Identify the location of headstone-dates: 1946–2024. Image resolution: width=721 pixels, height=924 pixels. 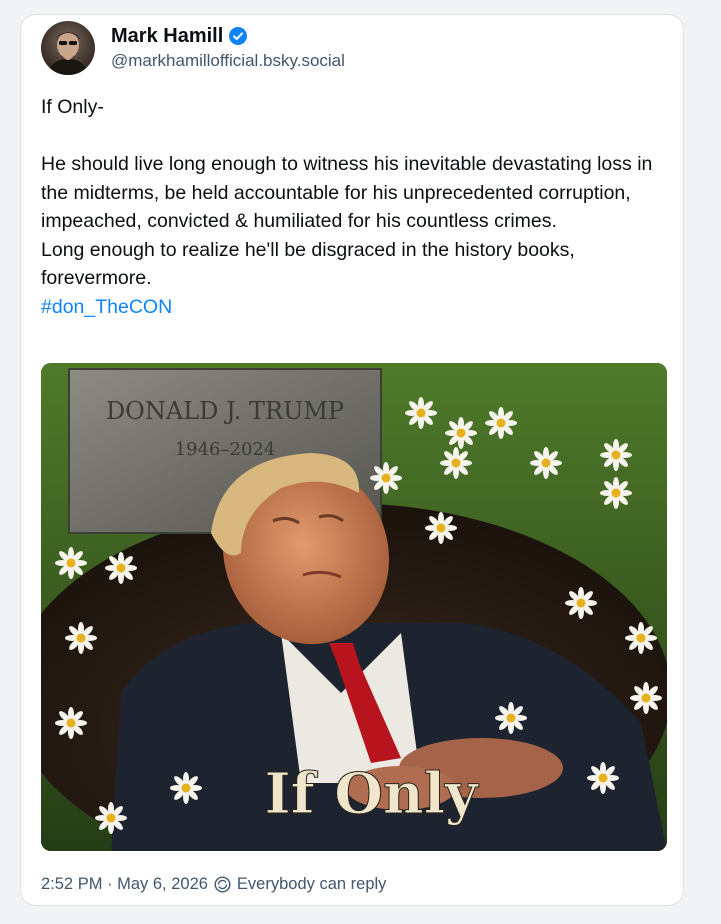
(225, 449).